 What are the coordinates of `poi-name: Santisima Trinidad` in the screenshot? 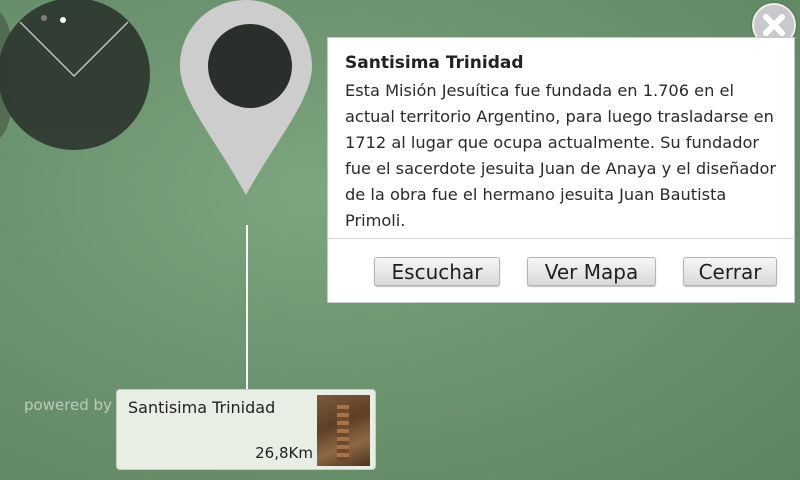 It's located at (202, 407).